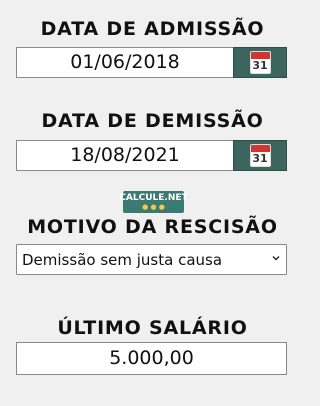 This screenshot has width=320, height=406. Describe the element at coordinates (151, 358) in the screenshot. I see `salary-input: 5.000,00` at that location.